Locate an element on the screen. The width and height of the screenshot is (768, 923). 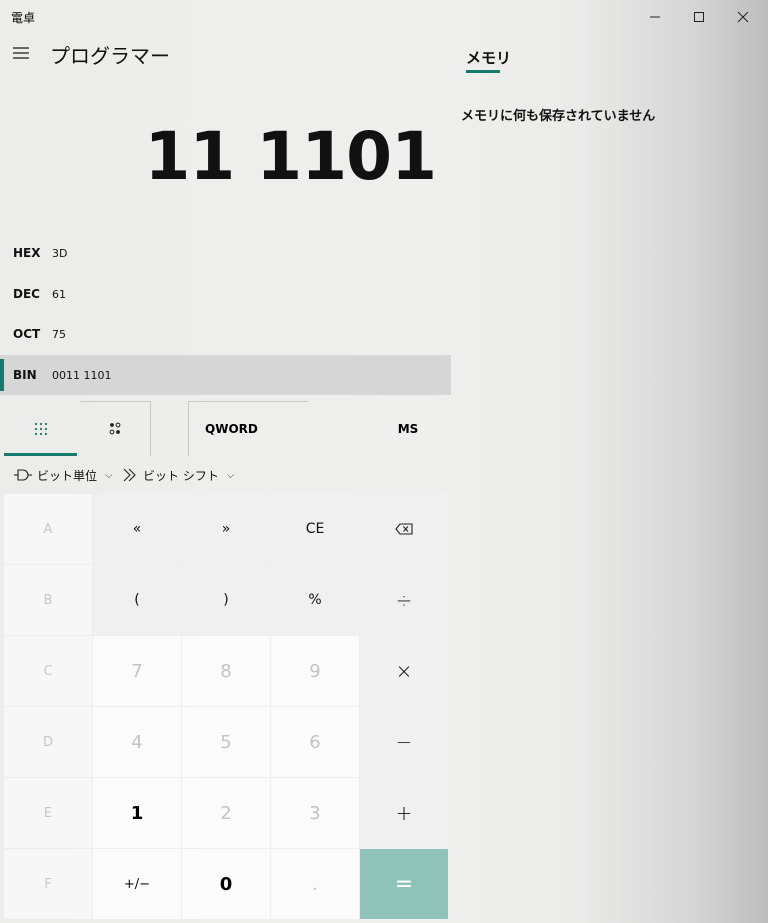
key-1: 1 is located at coordinates (137, 813).